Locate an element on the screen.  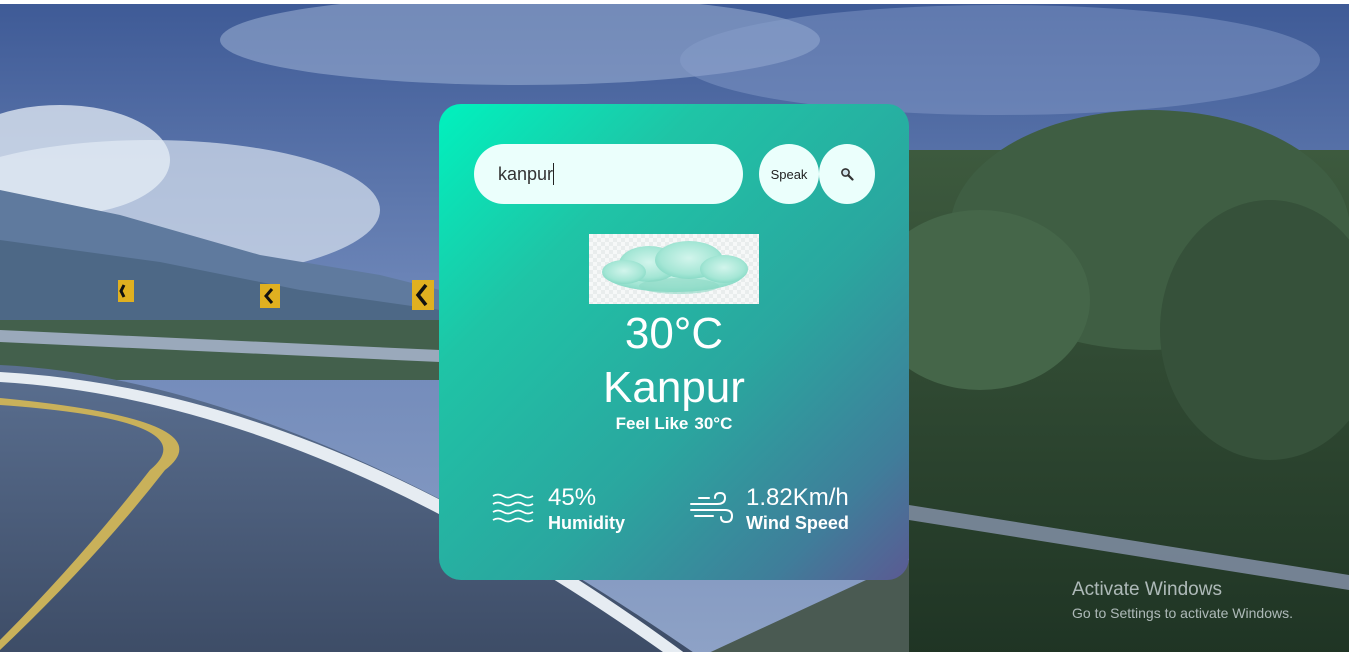
city-search-input is located at coordinates (608, 174).